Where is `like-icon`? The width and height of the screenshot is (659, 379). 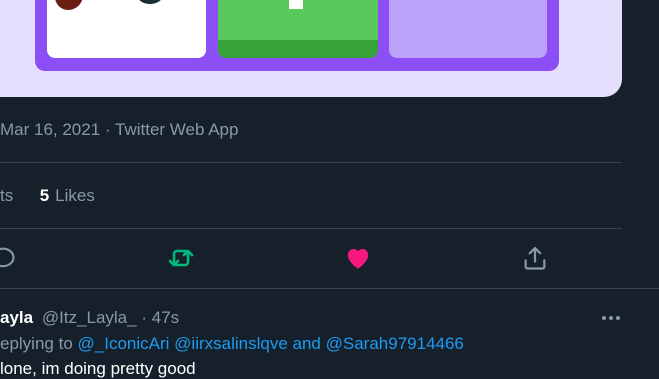 like-icon is located at coordinates (358, 258).